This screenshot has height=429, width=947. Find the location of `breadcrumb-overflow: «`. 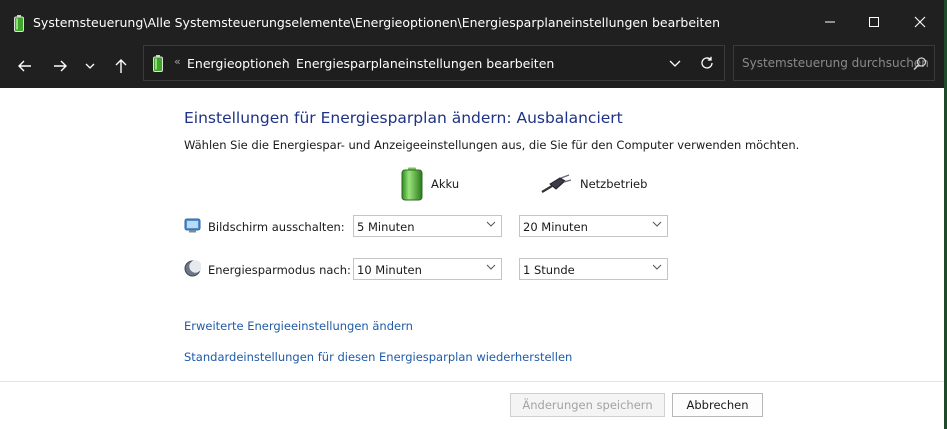

breadcrumb-overflow: « is located at coordinates (177, 61).